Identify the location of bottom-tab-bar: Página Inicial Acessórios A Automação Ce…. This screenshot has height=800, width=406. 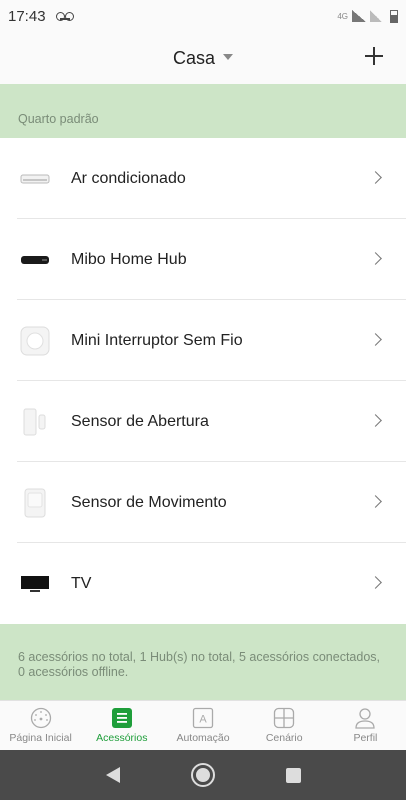
(203, 725).